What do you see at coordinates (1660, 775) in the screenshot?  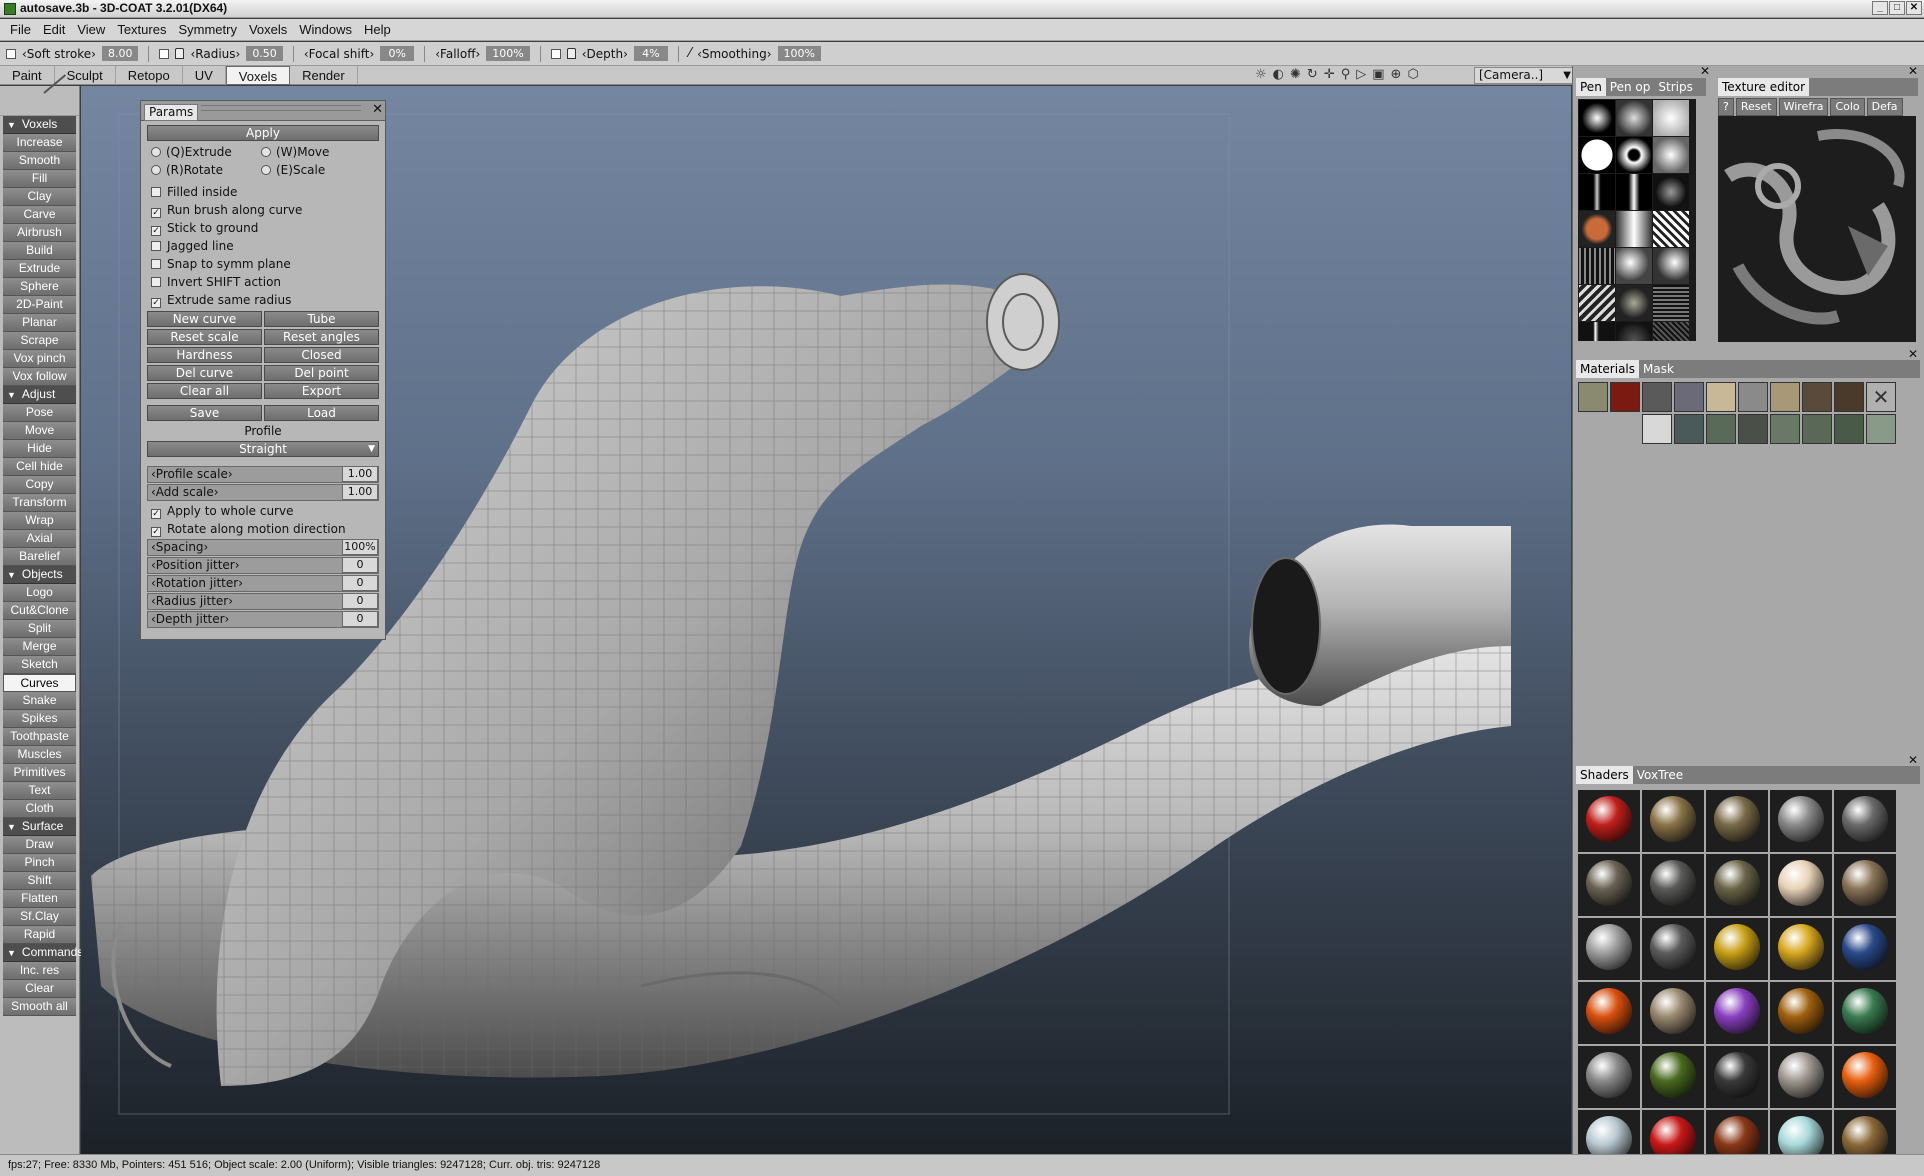 I see `tab-voxtree: VoxTree` at bounding box center [1660, 775].